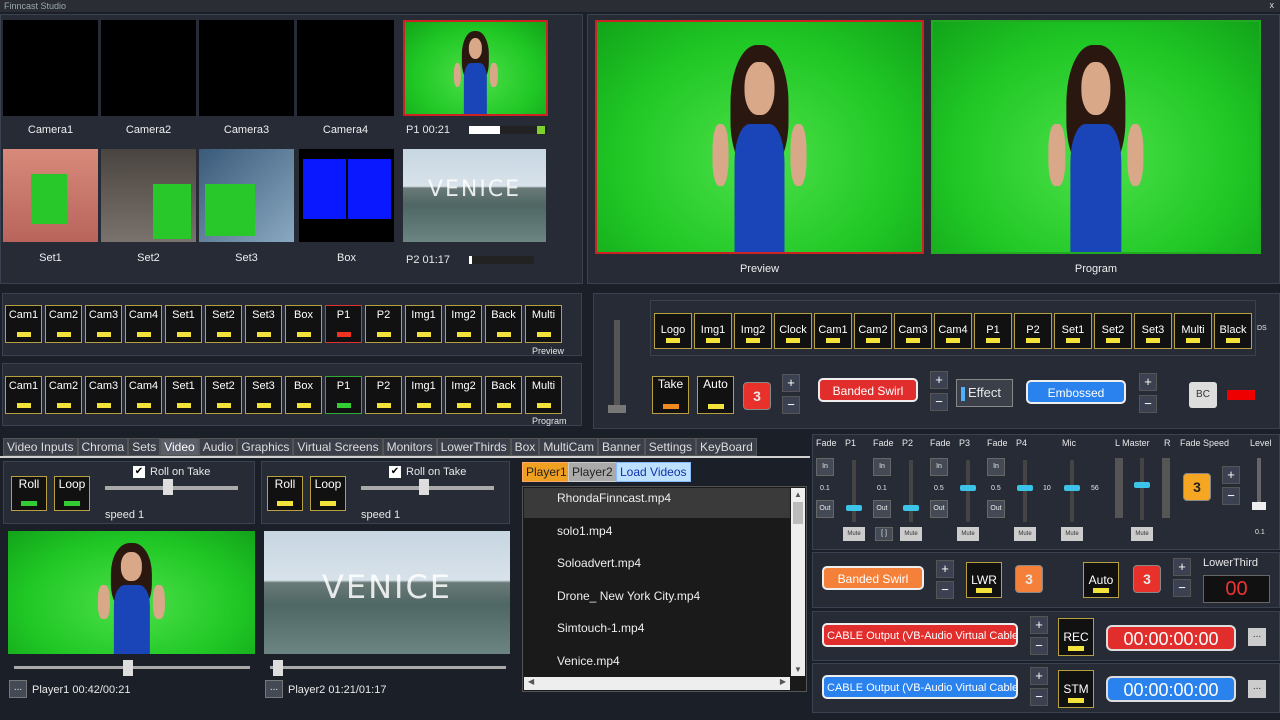 Image resolution: width=1280 pixels, height=720 pixels. Describe the element at coordinates (798, 582) in the screenshot. I see `playlist-vscroll: ▲ ▼` at that location.